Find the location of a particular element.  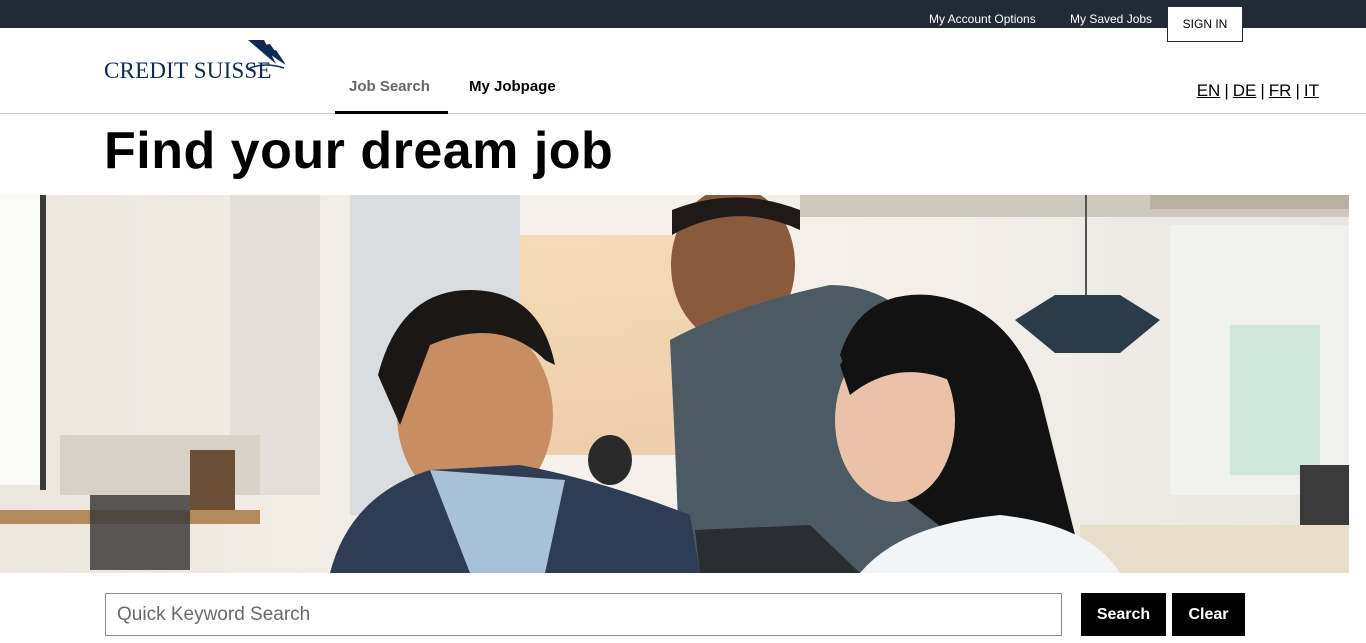

brand-name: CREDIT SUISSE is located at coordinates (188, 70).